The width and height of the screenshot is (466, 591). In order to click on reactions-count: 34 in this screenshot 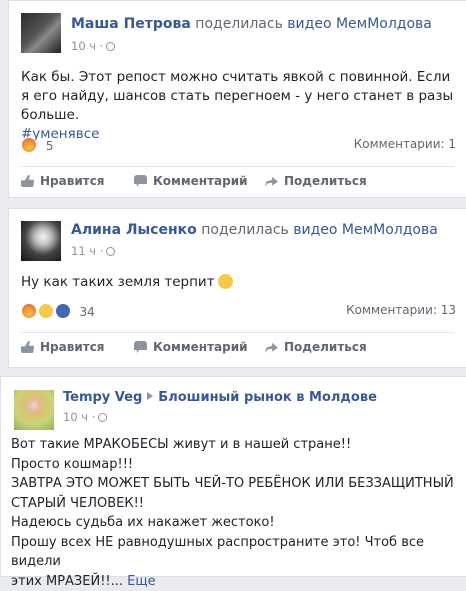, I will do `click(86, 312)`.